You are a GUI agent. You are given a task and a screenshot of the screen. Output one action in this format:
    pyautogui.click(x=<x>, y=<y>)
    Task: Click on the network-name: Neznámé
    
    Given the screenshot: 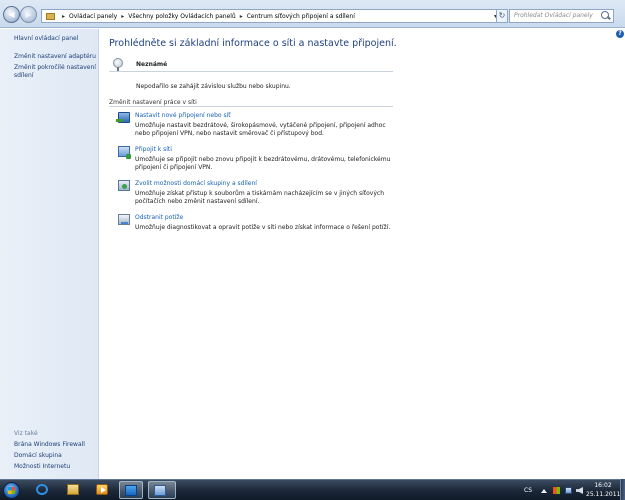 What is the action you would take?
    pyautogui.click(x=152, y=64)
    